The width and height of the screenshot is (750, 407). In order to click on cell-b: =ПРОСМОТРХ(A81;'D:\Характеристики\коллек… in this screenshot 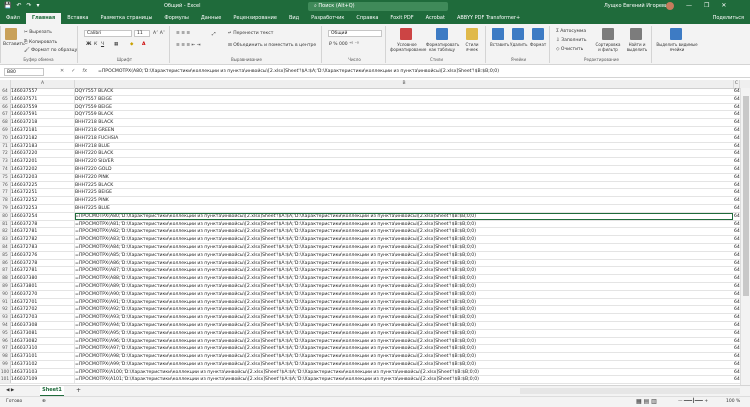, I will do `click(404, 224)`.